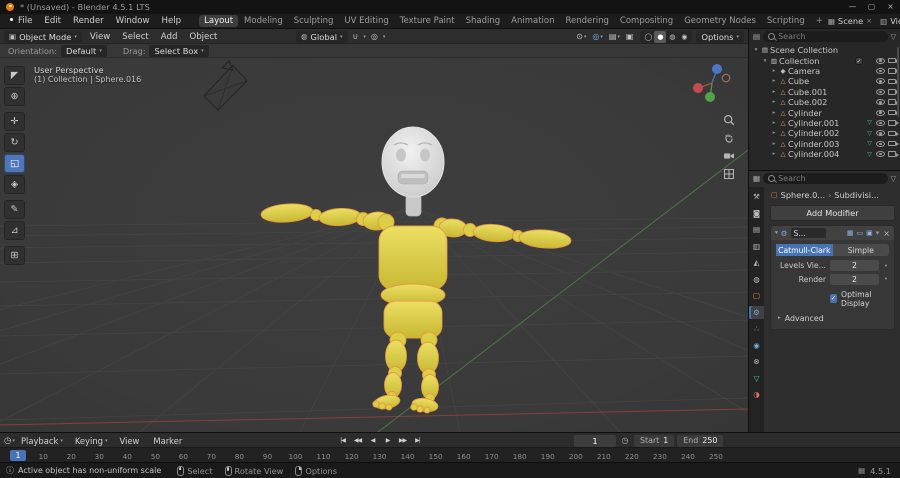 This screenshot has height=478, width=900. Describe the element at coordinates (824, 112) in the screenshot. I see `outliner-row: ▸ △ Cylinder` at that location.